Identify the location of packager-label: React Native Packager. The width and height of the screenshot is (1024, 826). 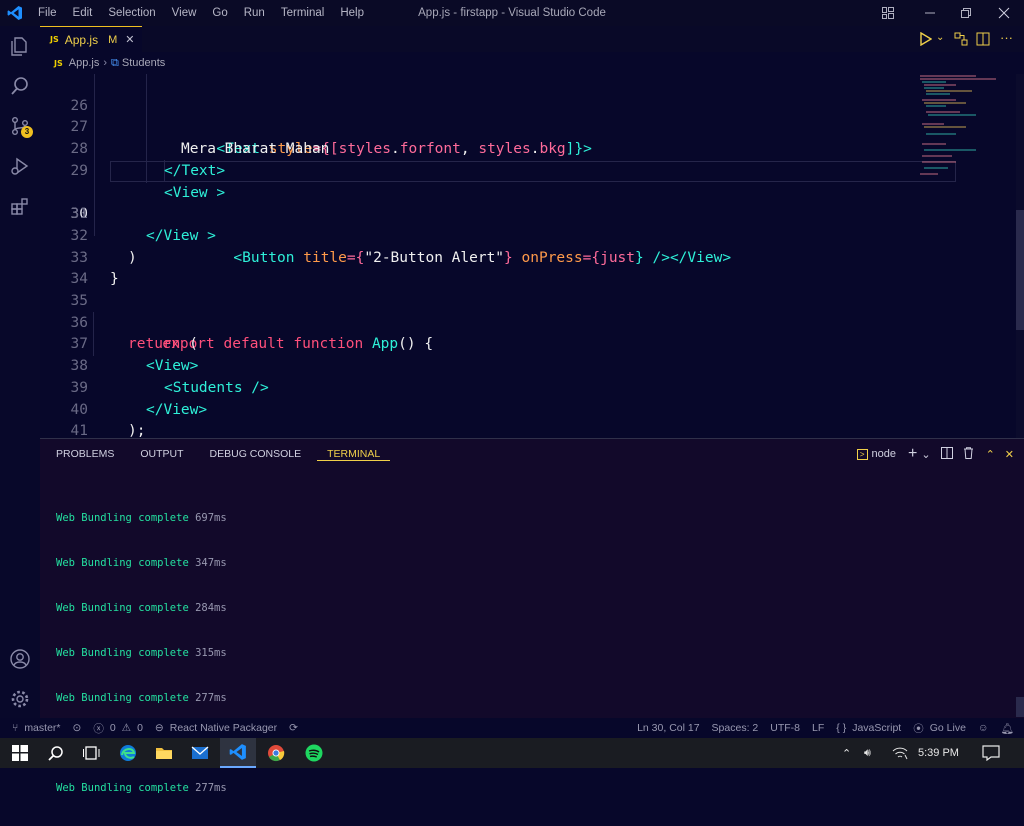
(223, 728).